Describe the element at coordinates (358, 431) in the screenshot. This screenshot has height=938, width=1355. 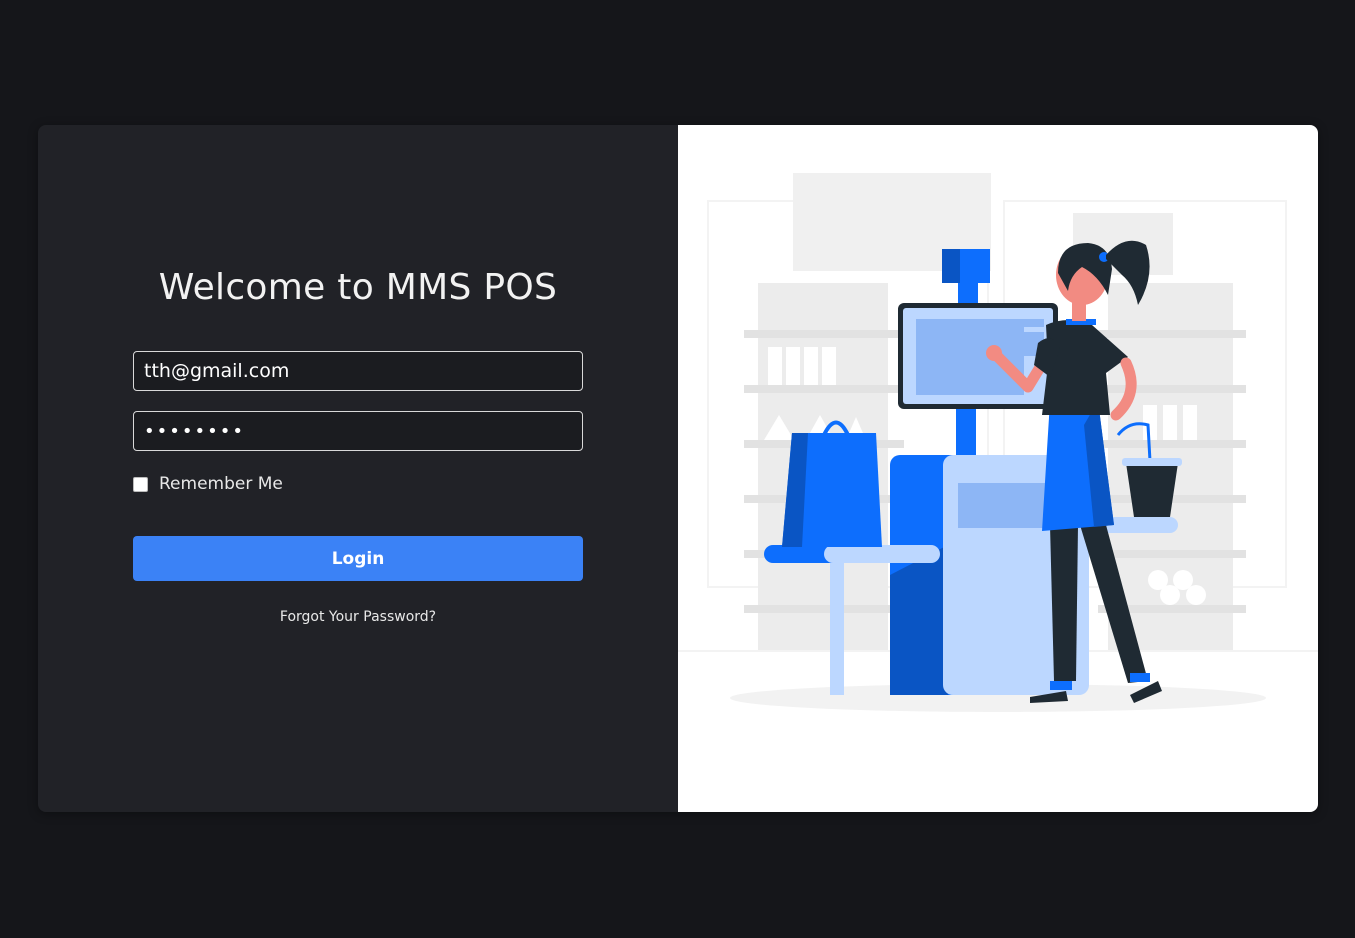
I see `password-field` at that location.